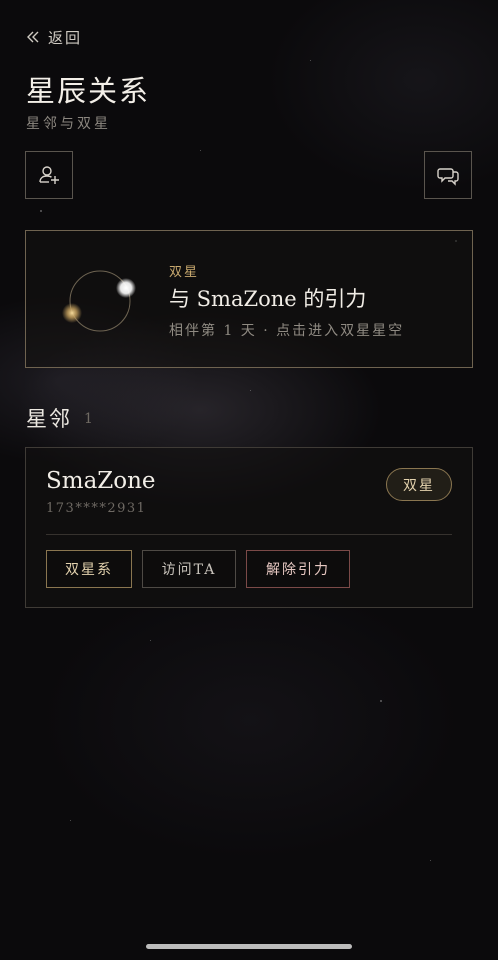 This screenshot has height=960, width=498. Describe the element at coordinates (249, 946) in the screenshot. I see `home-indicator` at that location.